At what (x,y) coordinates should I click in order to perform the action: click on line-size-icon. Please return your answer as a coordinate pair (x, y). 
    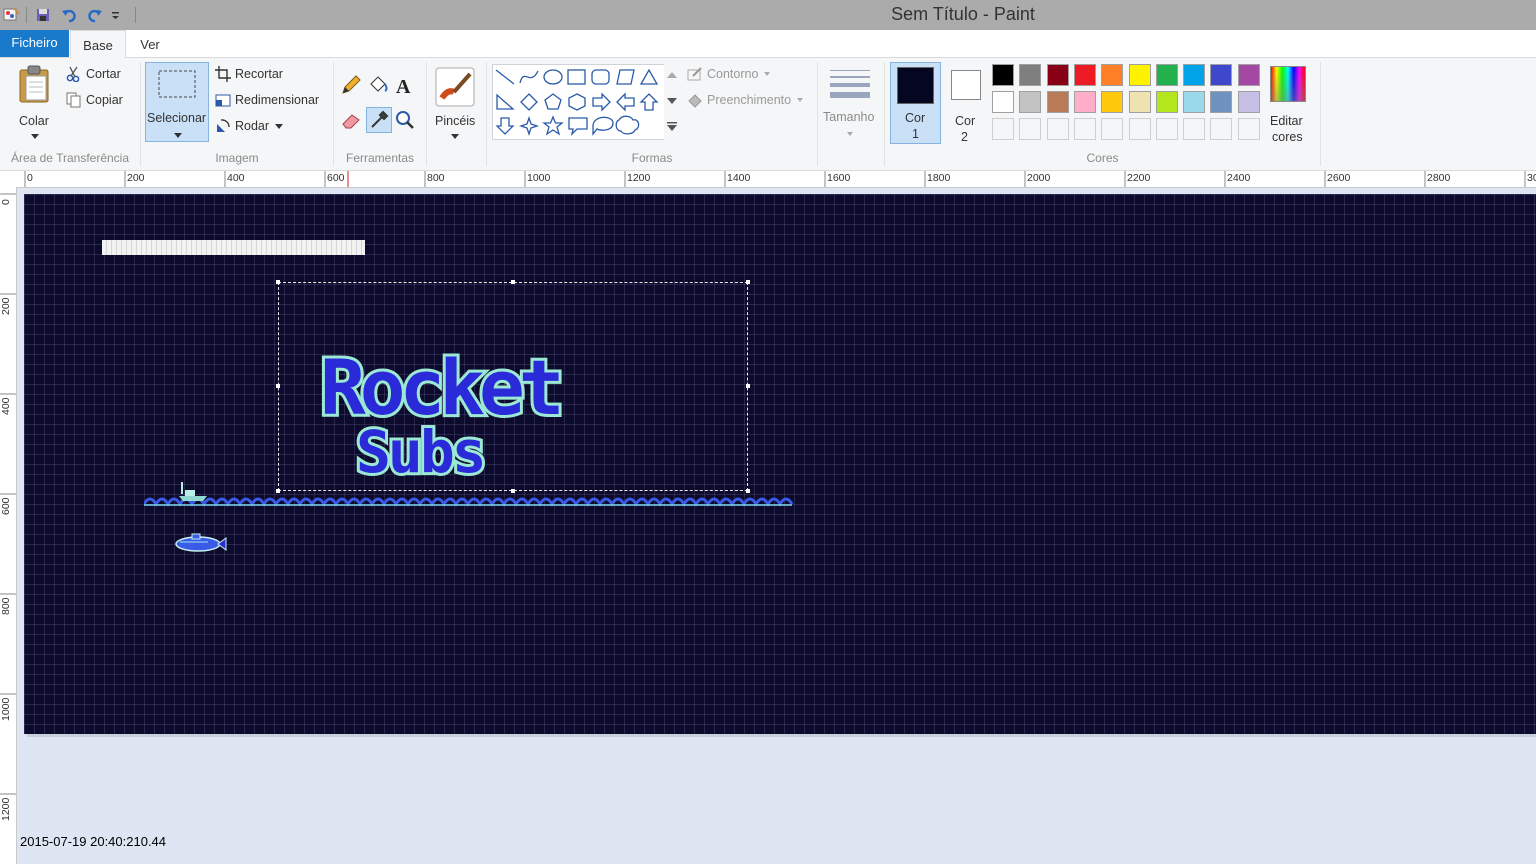
    Looking at the image, I should click on (850, 84).